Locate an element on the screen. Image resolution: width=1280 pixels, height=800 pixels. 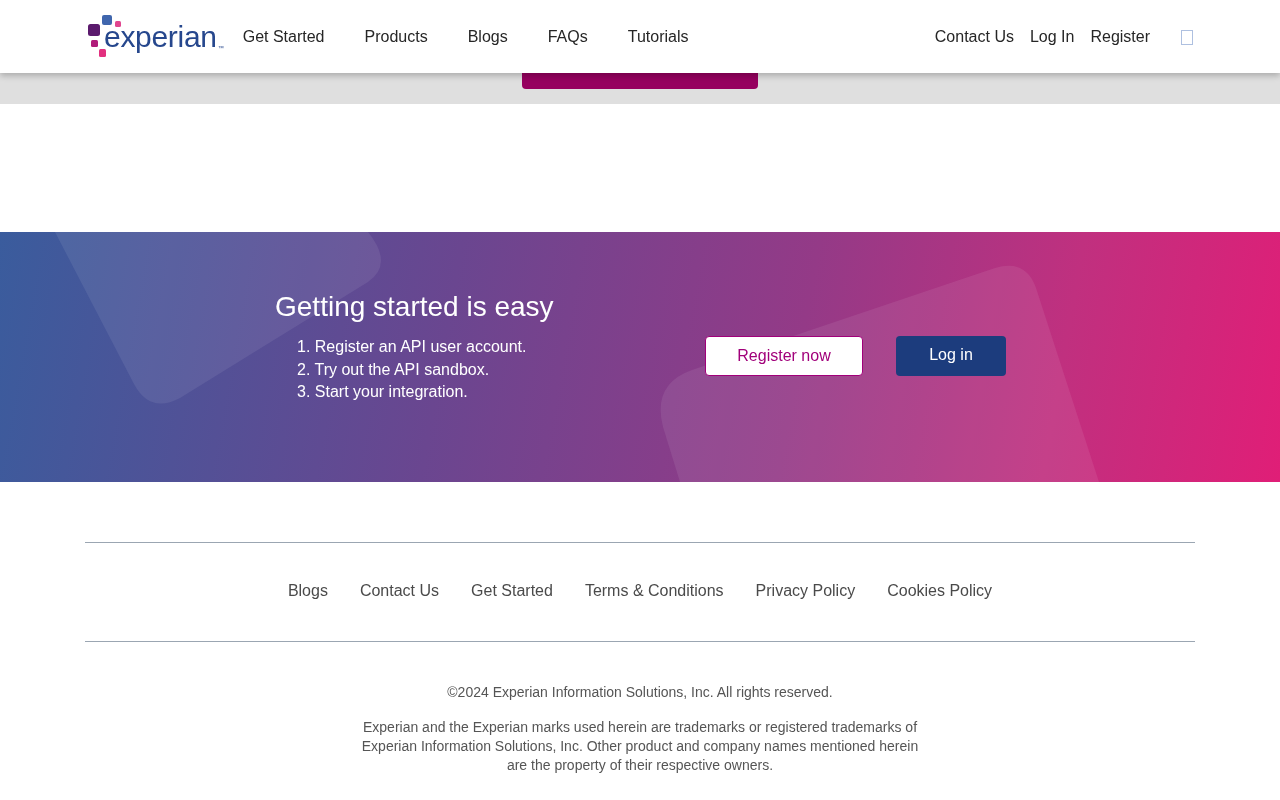
nav-link: Products is located at coordinates (396, 36).